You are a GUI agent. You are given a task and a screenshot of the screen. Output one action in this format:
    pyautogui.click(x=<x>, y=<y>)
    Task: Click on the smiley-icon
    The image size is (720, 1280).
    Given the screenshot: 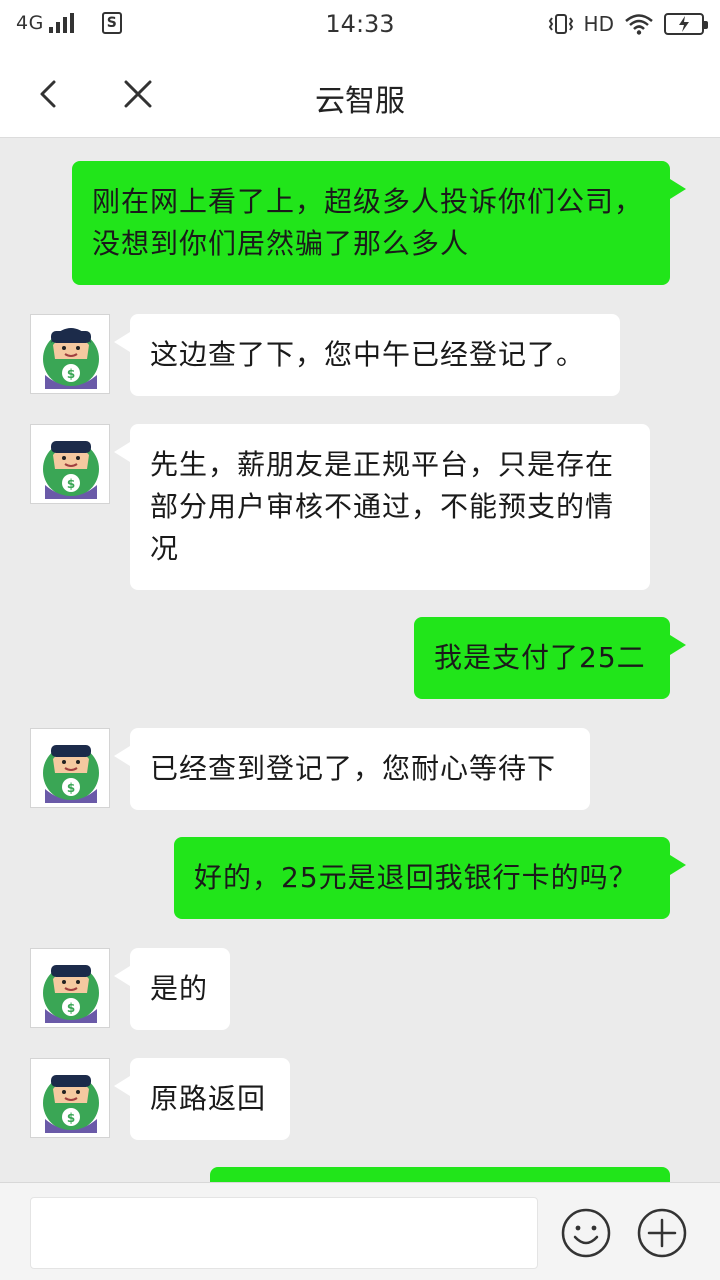 What is the action you would take?
    pyautogui.click(x=586, y=1233)
    